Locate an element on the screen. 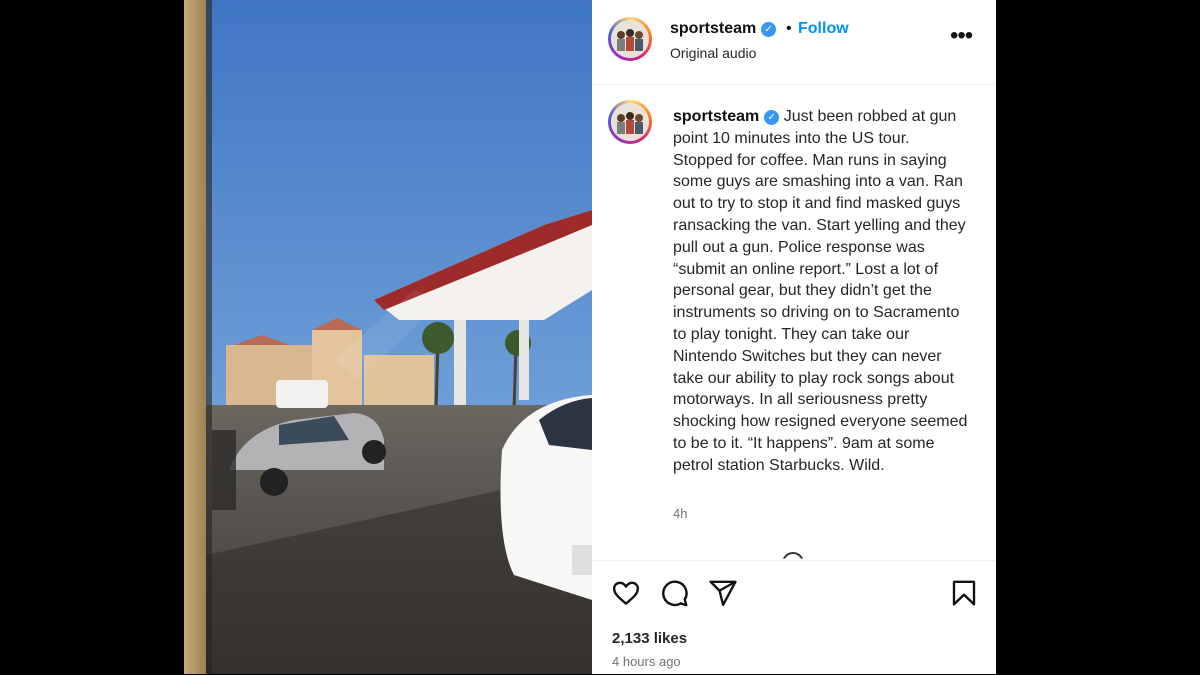  header-username: sportsteam ✓ is located at coordinates (723, 29).